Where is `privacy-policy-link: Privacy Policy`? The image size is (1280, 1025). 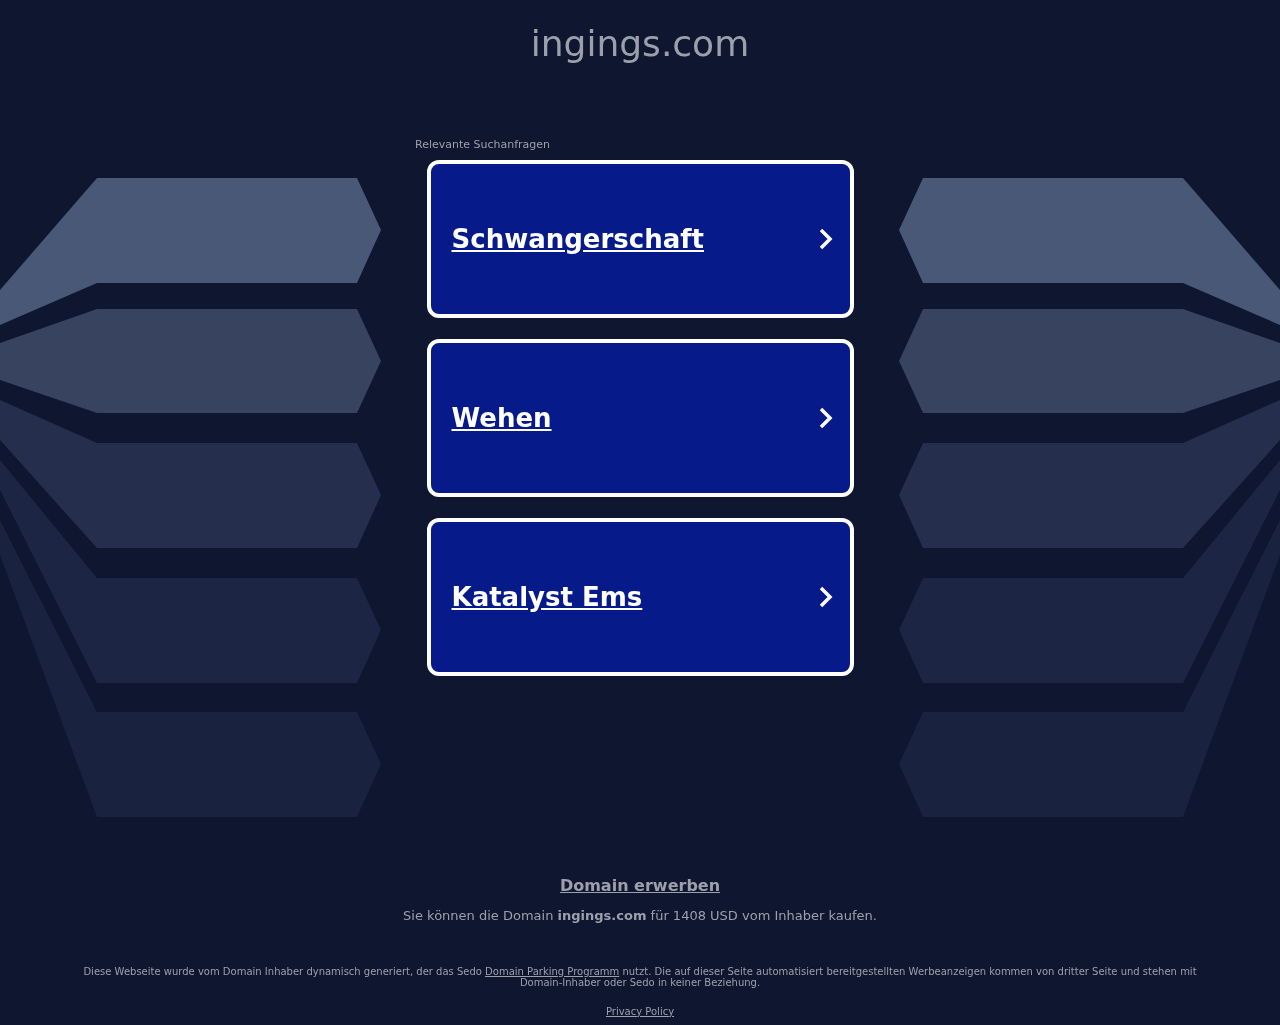 privacy-policy-link: Privacy Policy is located at coordinates (640, 1011).